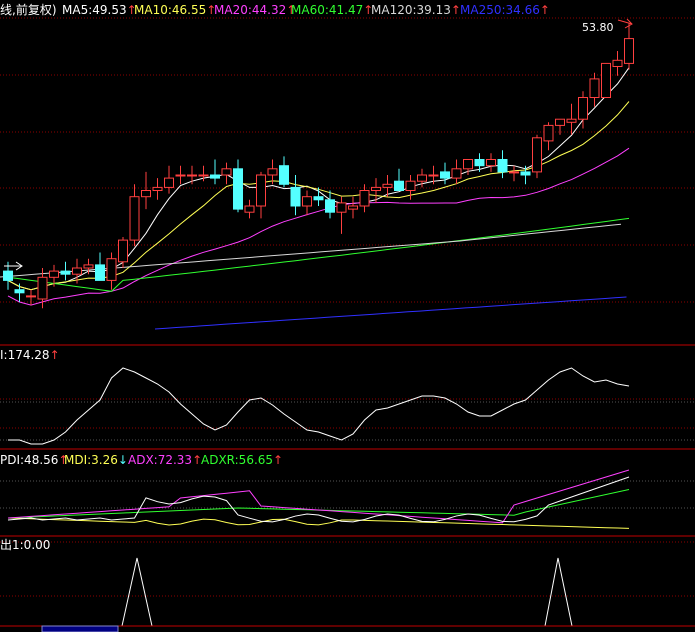 Image resolution: width=695 pixels, height=632 pixels. What do you see at coordinates (30, 355) in the screenshot?
I see `legend-cci: I:174.28↑` at bounding box center [30, 355].